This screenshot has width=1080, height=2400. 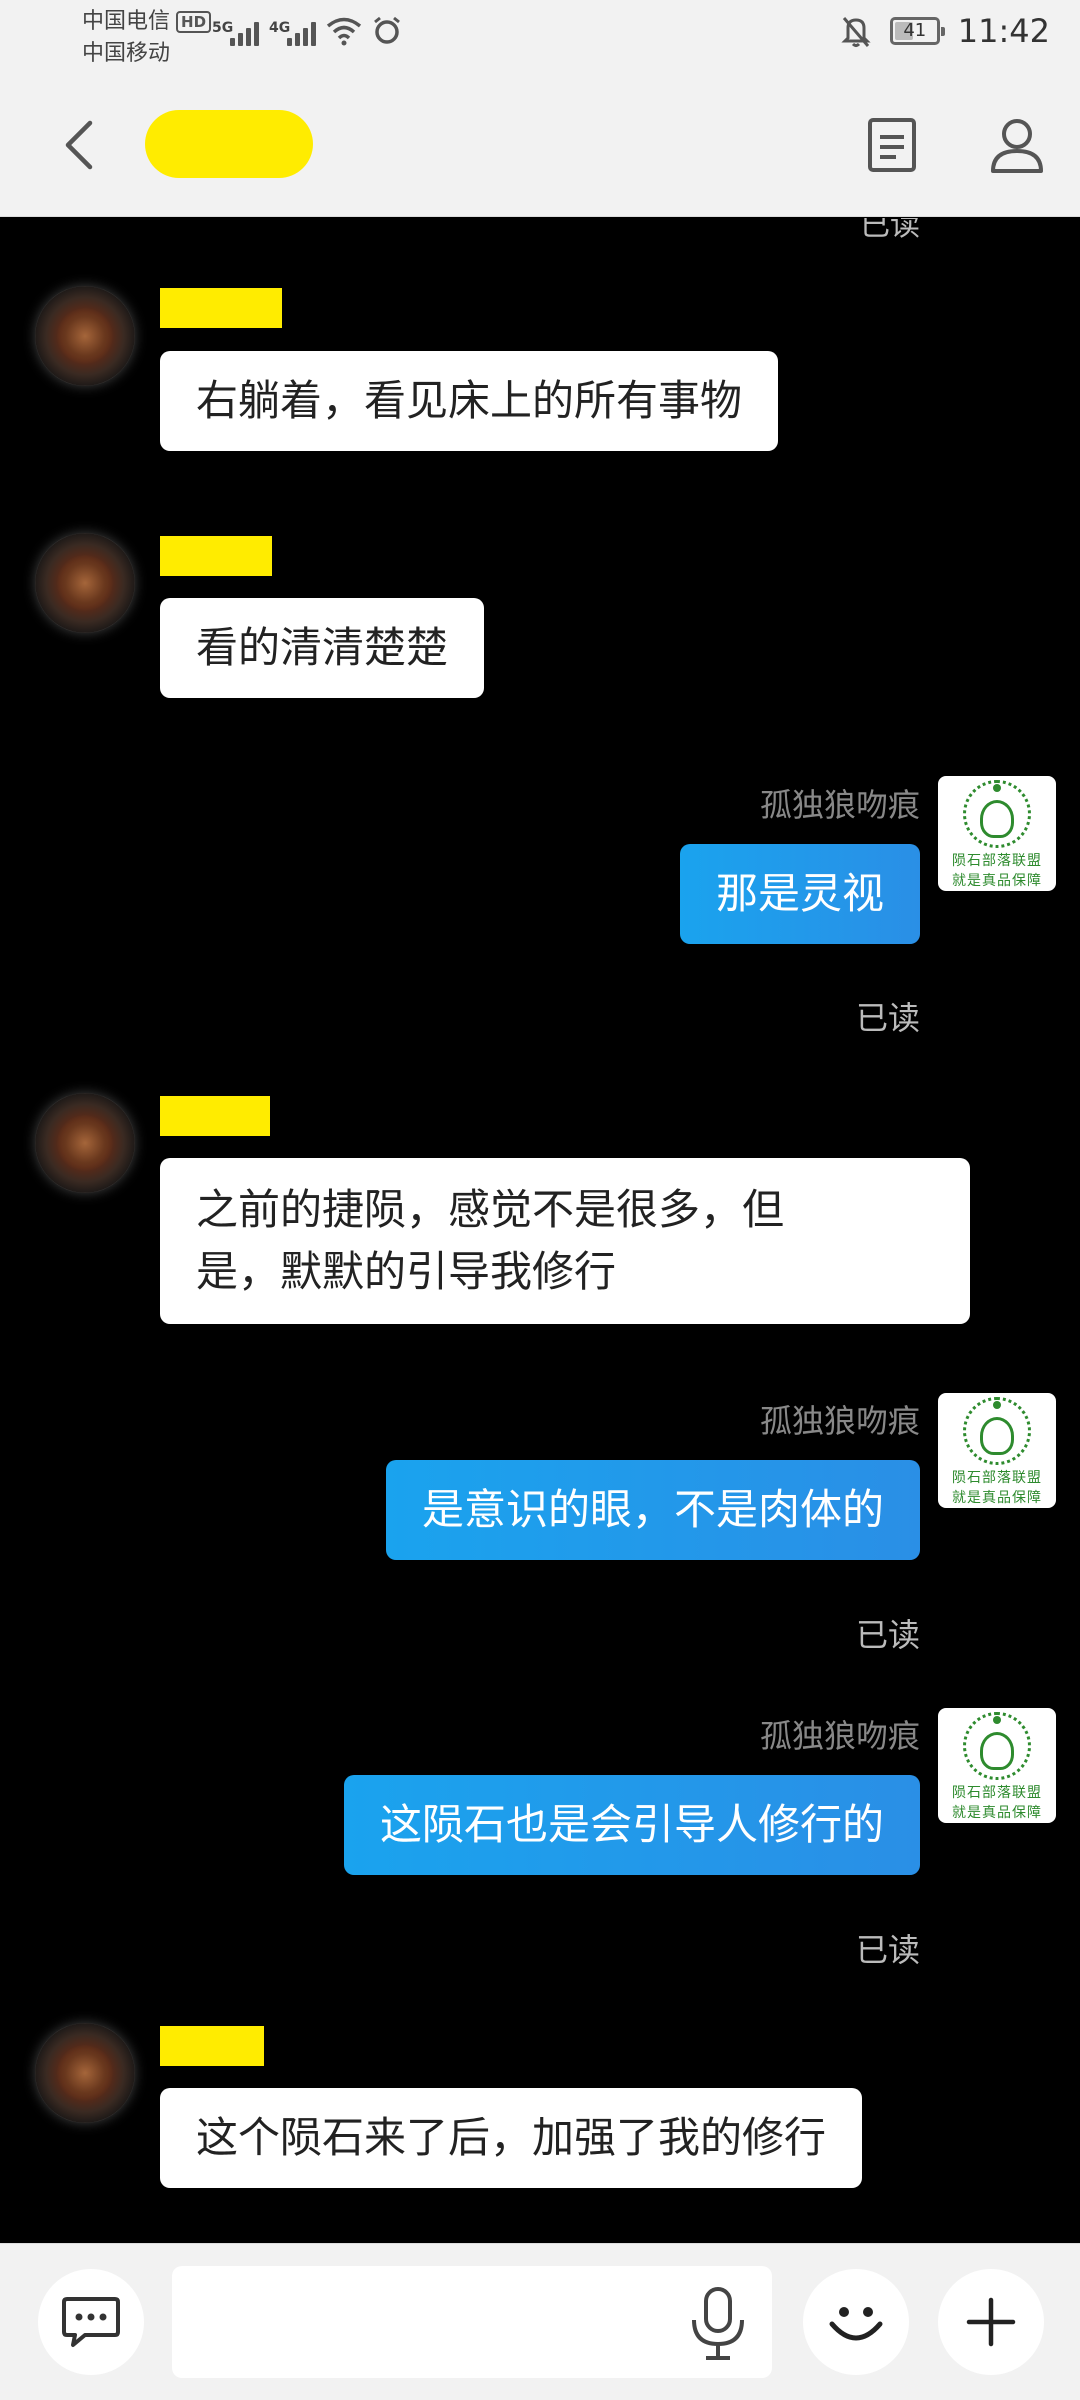 What do you see at coordinates (126, 21) in the screenshot?
I see `carrier-1-label: 中国电信` at bounding box center [126, 21].